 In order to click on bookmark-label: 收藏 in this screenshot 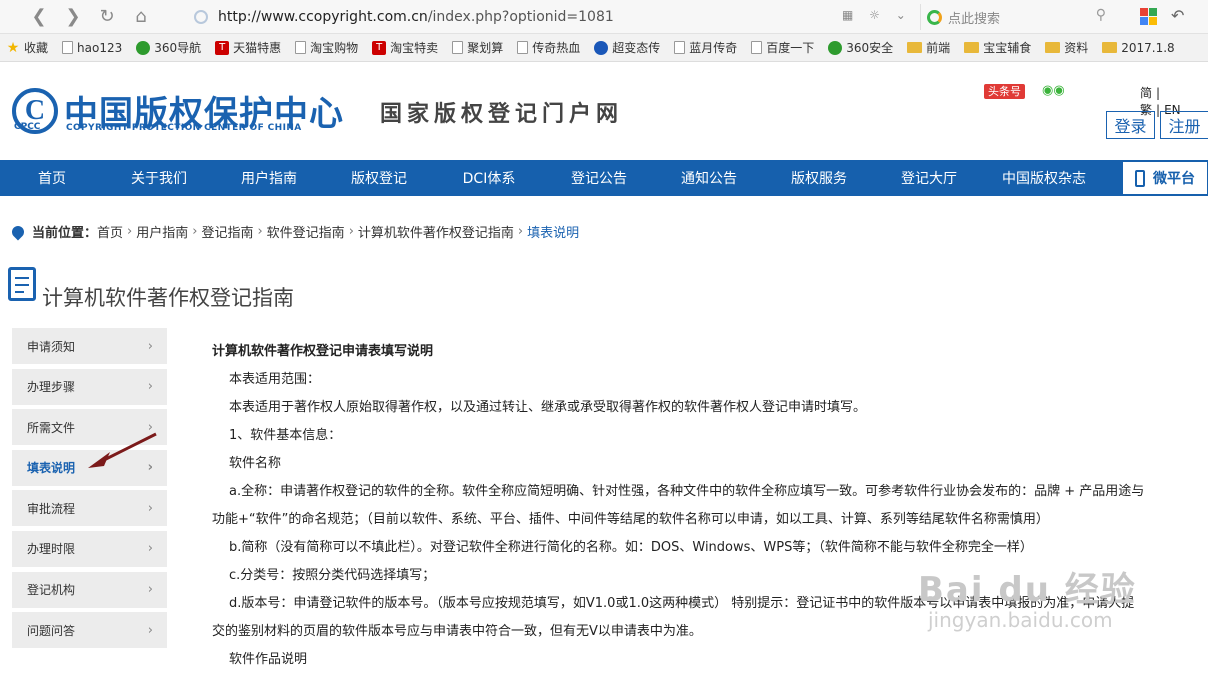, I will do `click(36, 48)`.